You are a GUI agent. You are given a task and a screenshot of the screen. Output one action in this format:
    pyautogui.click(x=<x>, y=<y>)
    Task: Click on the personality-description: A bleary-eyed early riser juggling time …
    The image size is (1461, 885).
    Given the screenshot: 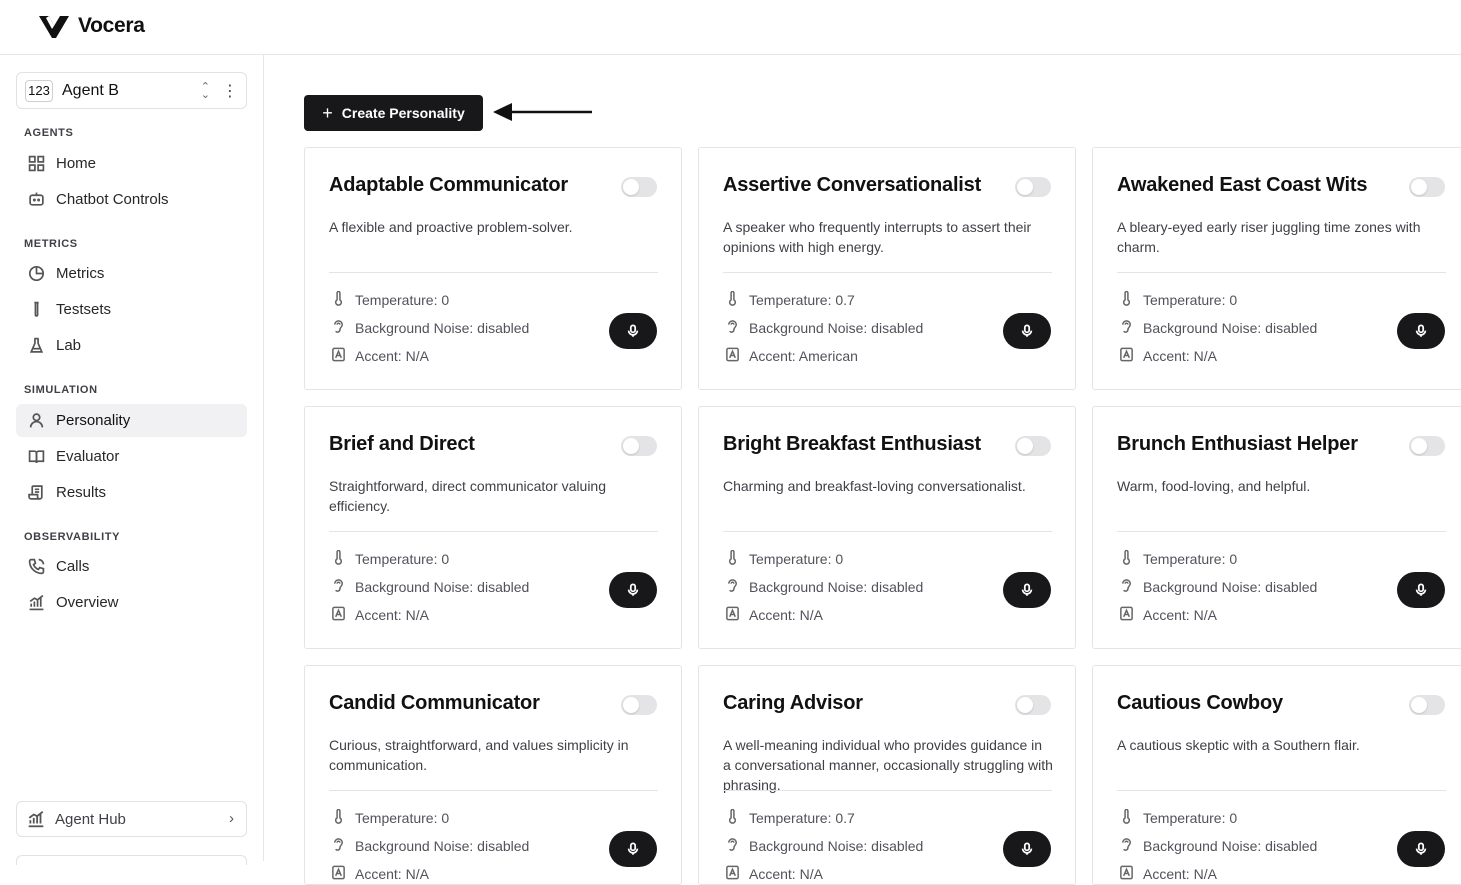 What is the action you would take?
    pyautogui.click(x=1269, y=237)
    